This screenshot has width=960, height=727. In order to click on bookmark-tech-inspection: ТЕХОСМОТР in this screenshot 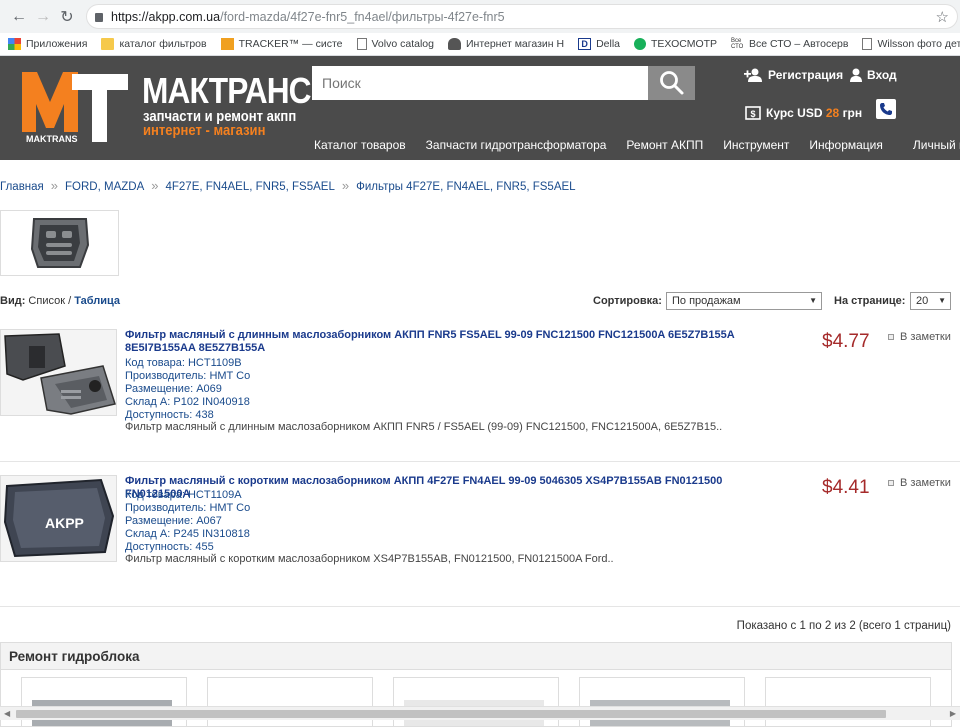, I will do `click(675, 44)`.